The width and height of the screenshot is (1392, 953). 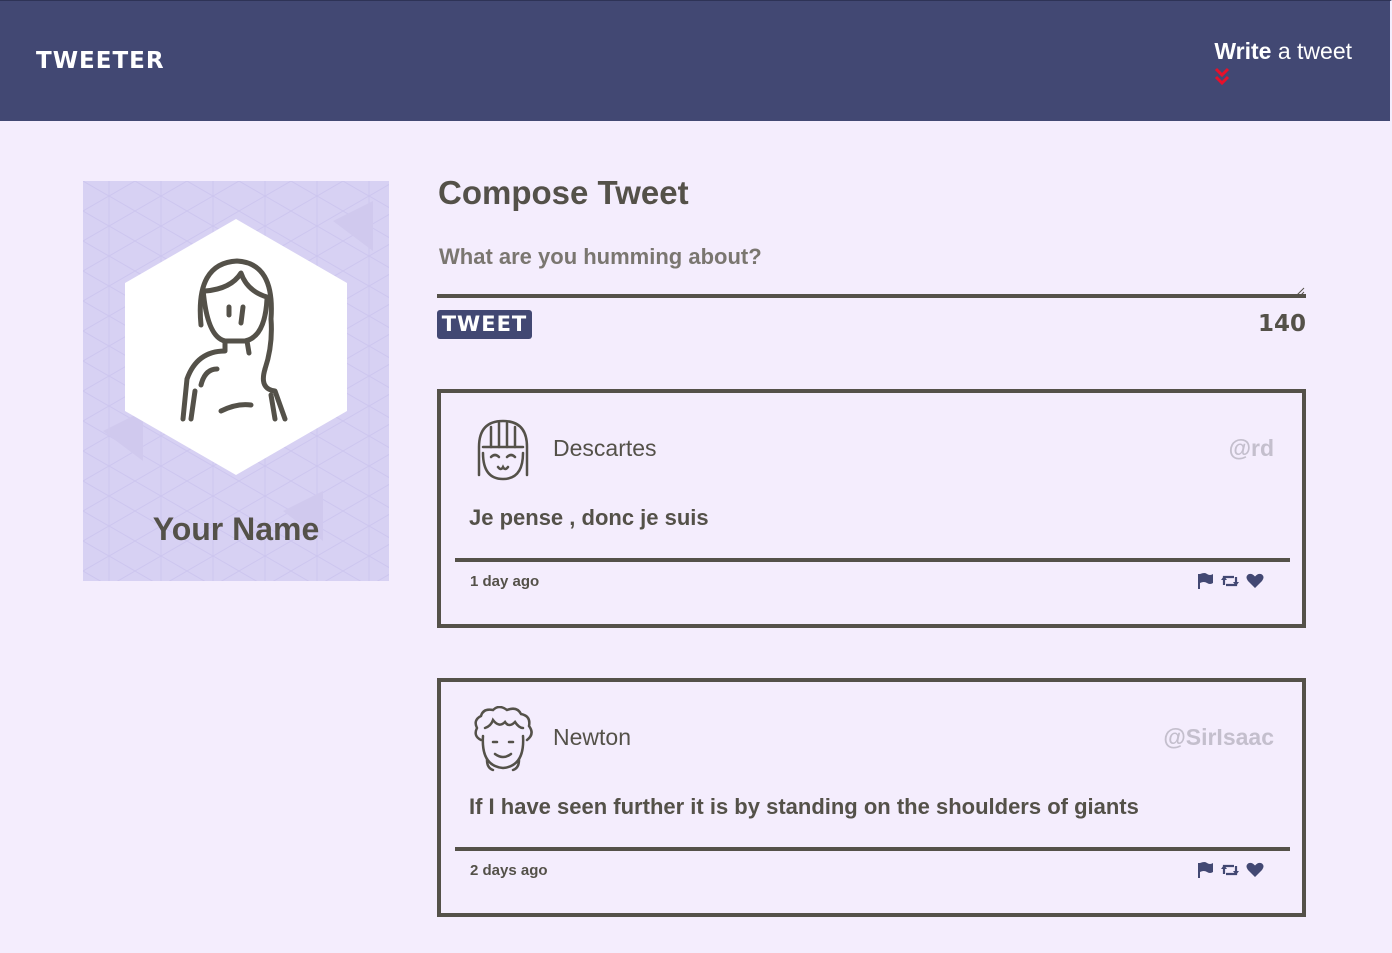 I want to click on compose-tweet-input, so click(x=871, y=266).